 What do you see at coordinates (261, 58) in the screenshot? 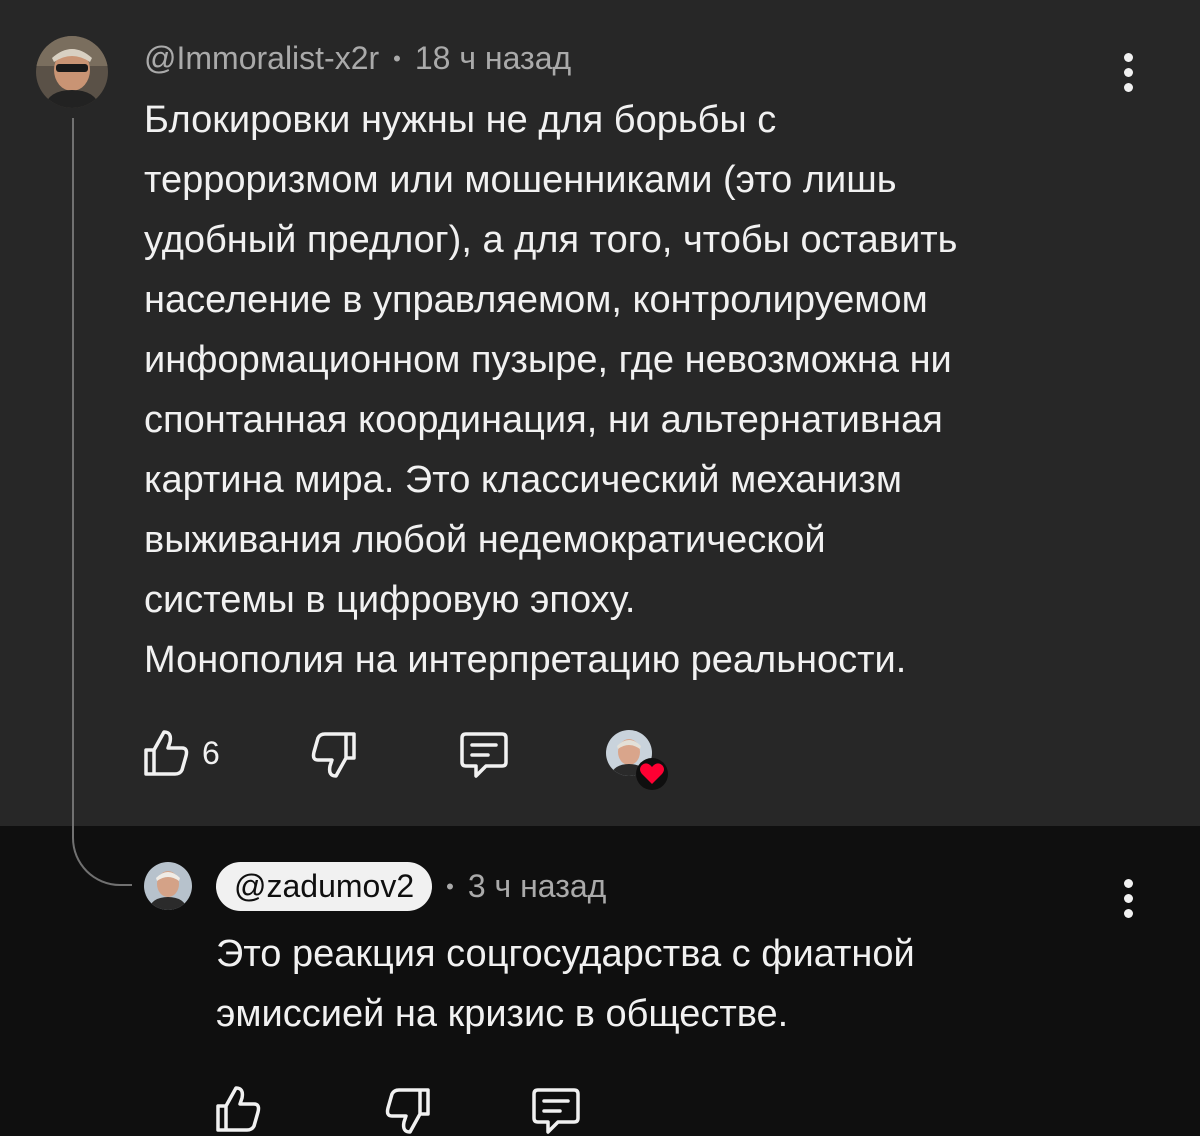
I see `comment-author-handle: @Immoralist-x2r` at bounding box center [261, 58].